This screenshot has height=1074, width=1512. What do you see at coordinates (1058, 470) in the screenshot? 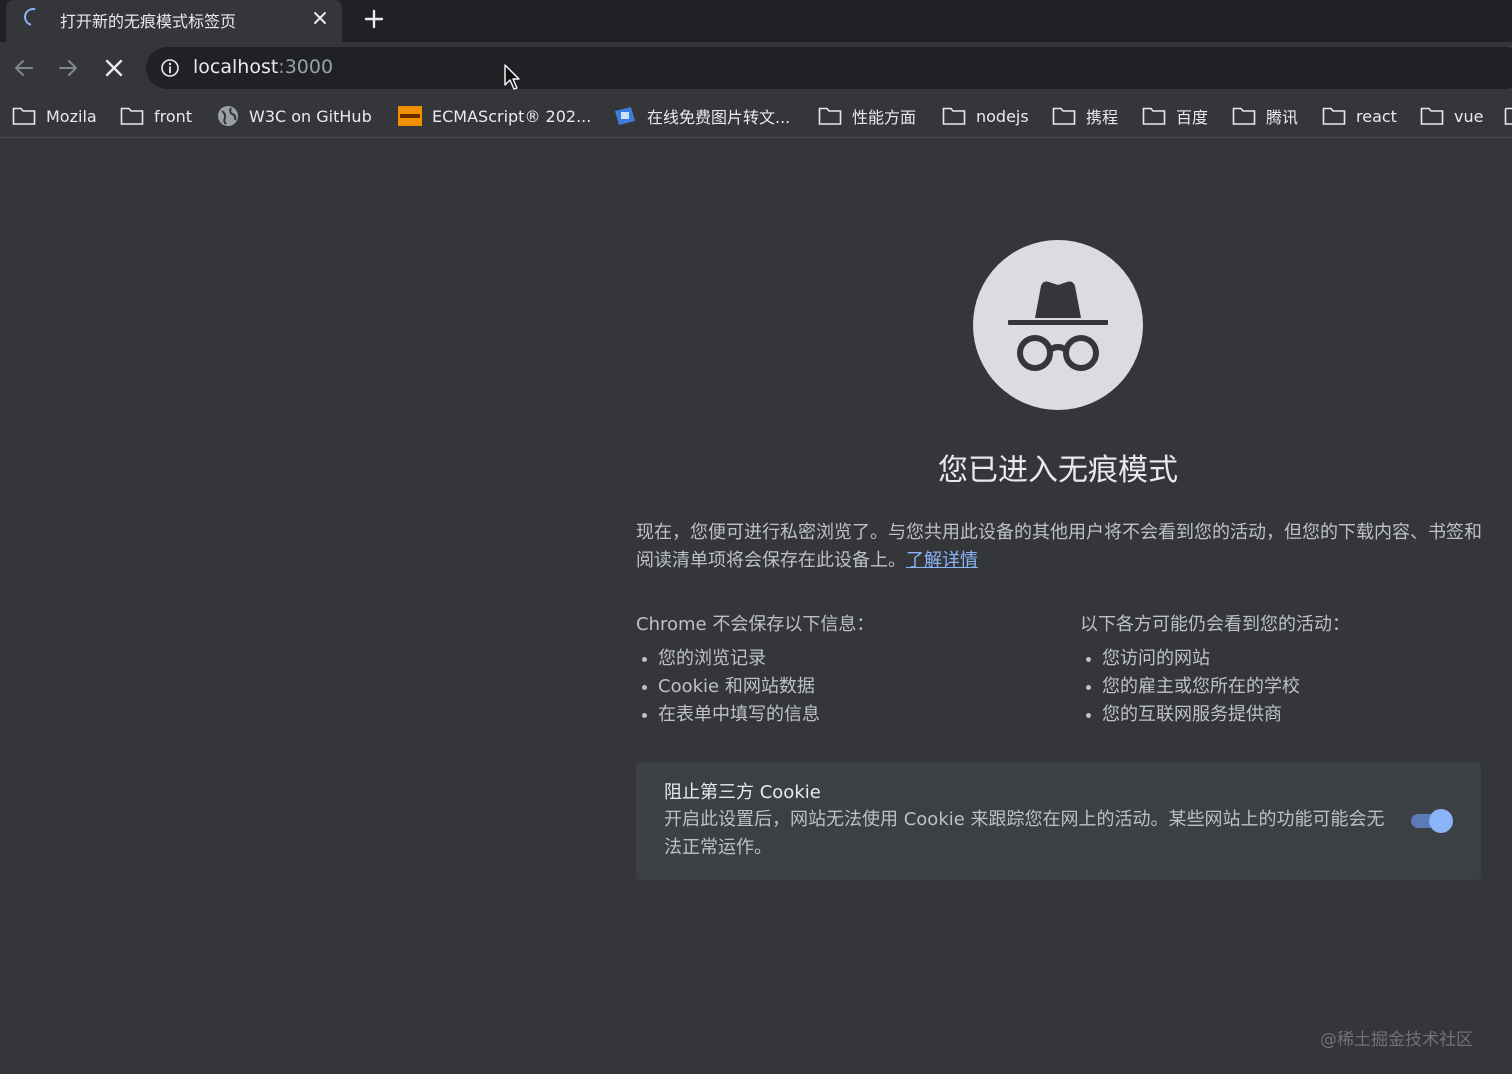
I see `page-title: 您已进入无痕模式` at bounding box center [1058, 470].